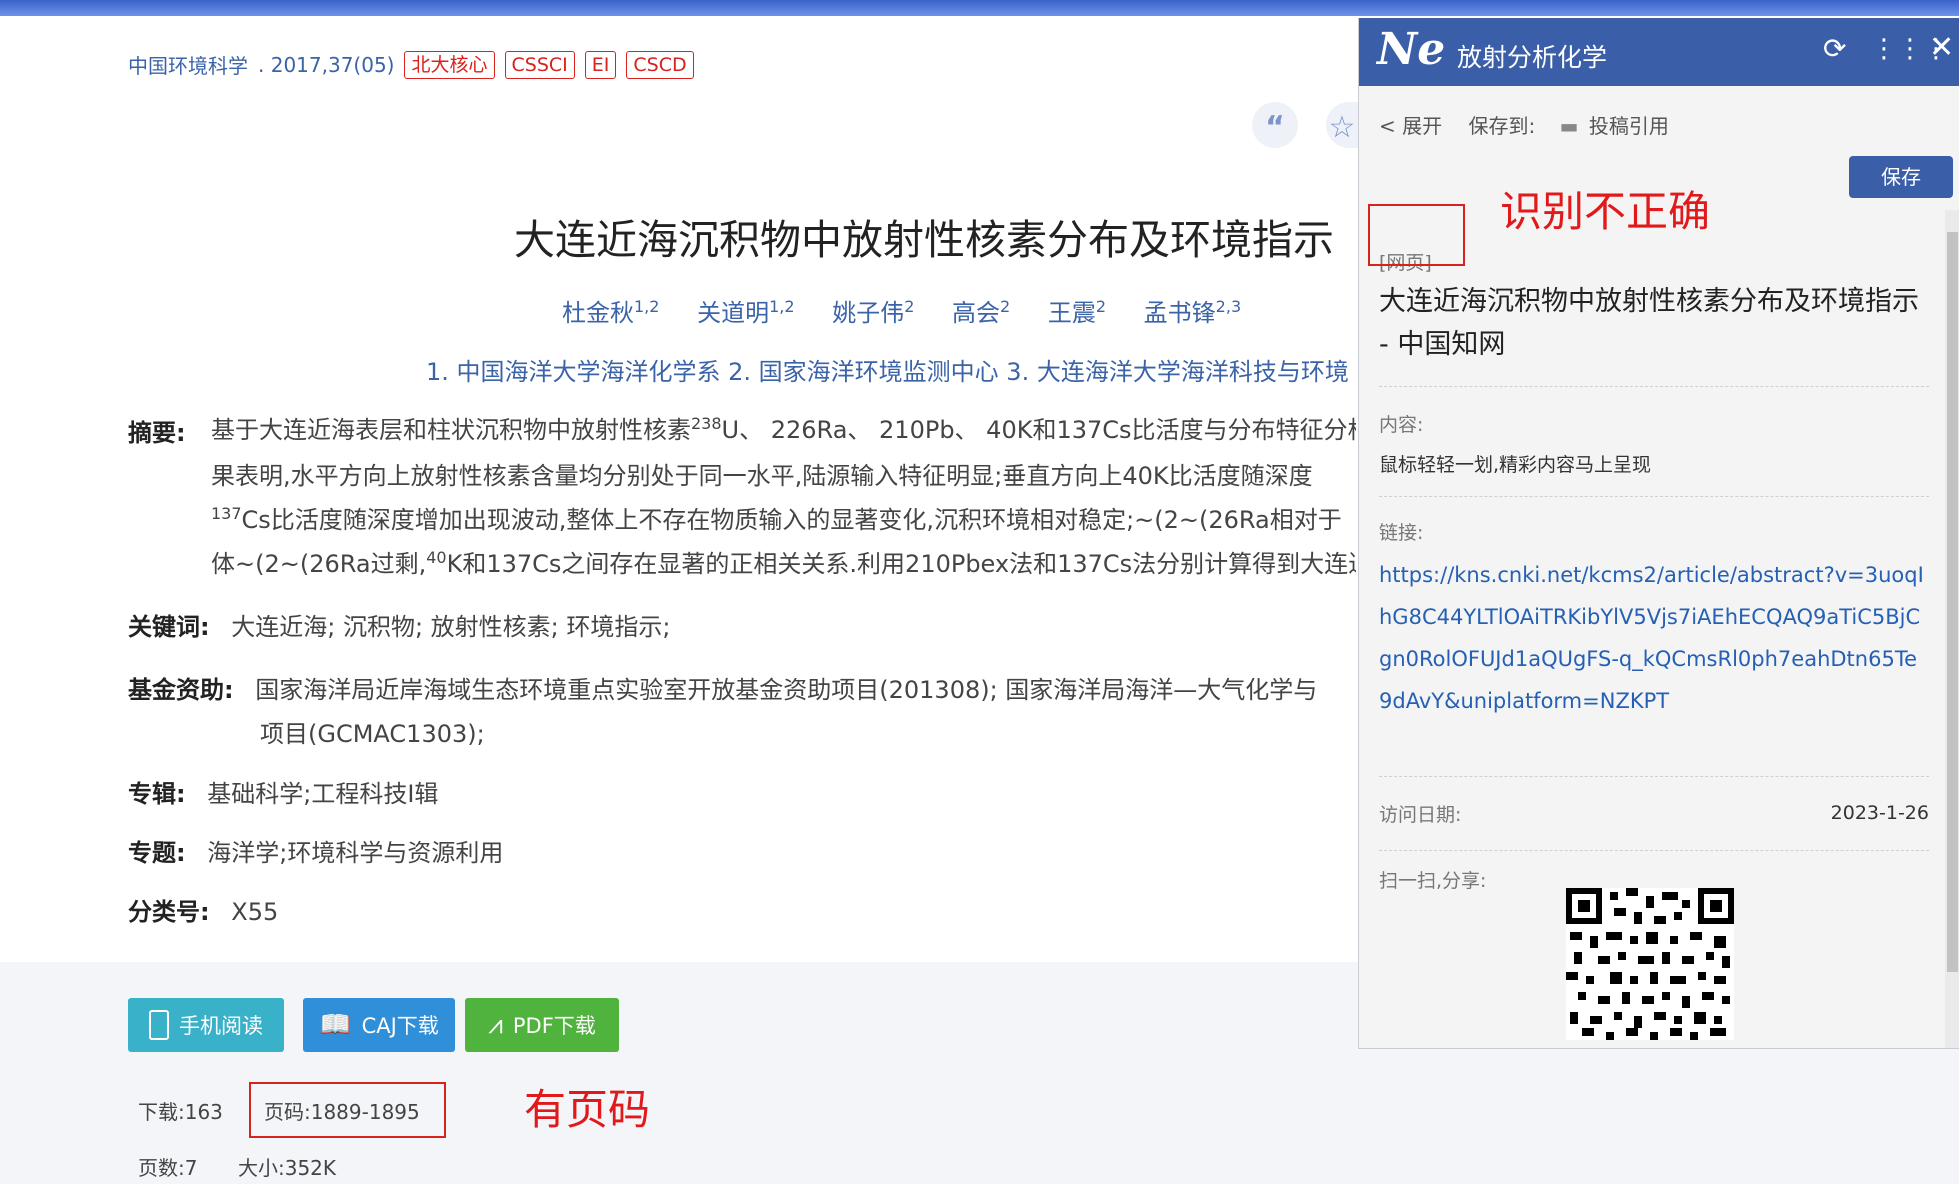 This screenshot has height=1184, width=1959. What do you see at coordinates (916, 310) in the screenshot?
I see `author-list: 杜金秋1,2 关道明1,2 姚子伟2 高会2 王震2 孟书锋2,3` at bounding box center [916, 310].